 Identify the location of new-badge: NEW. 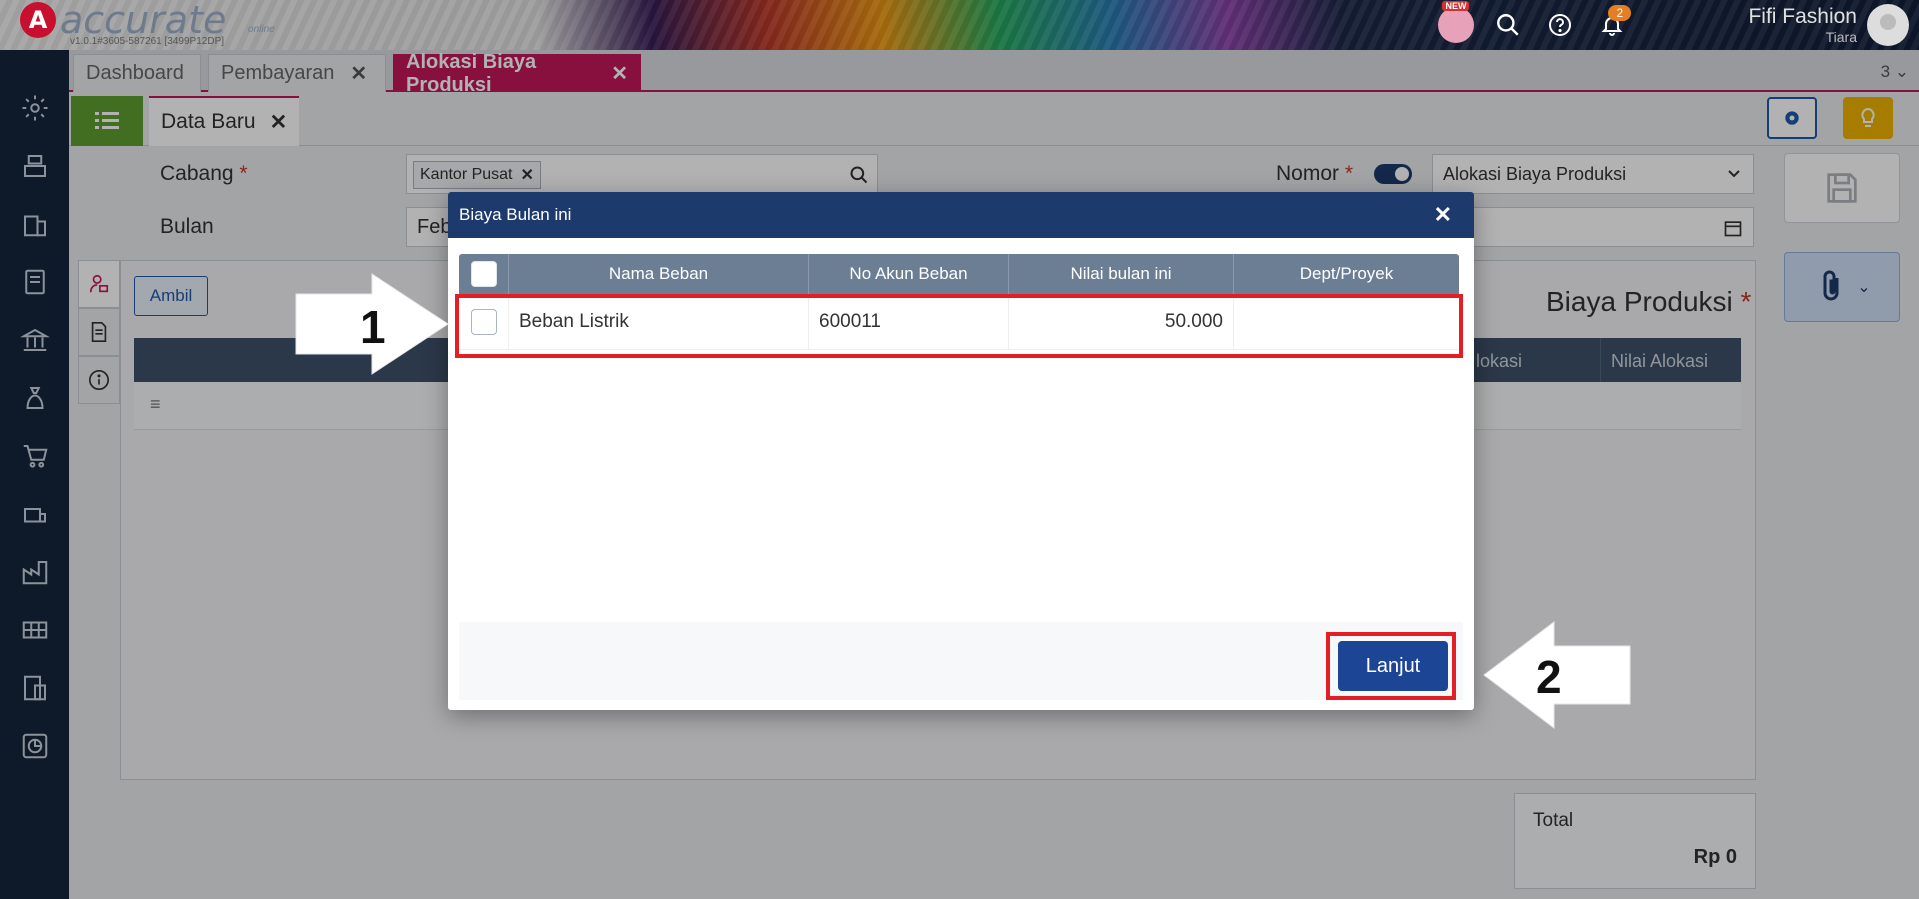
(1456, 6).